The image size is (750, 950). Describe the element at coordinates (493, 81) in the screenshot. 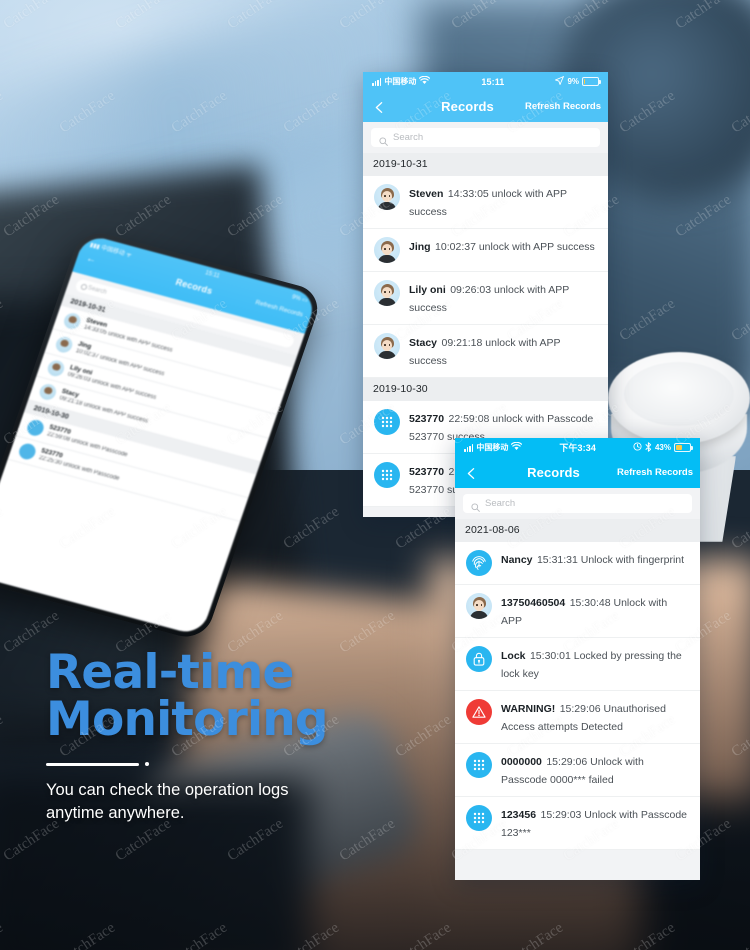

I see `status-time: 15:11` at that location.